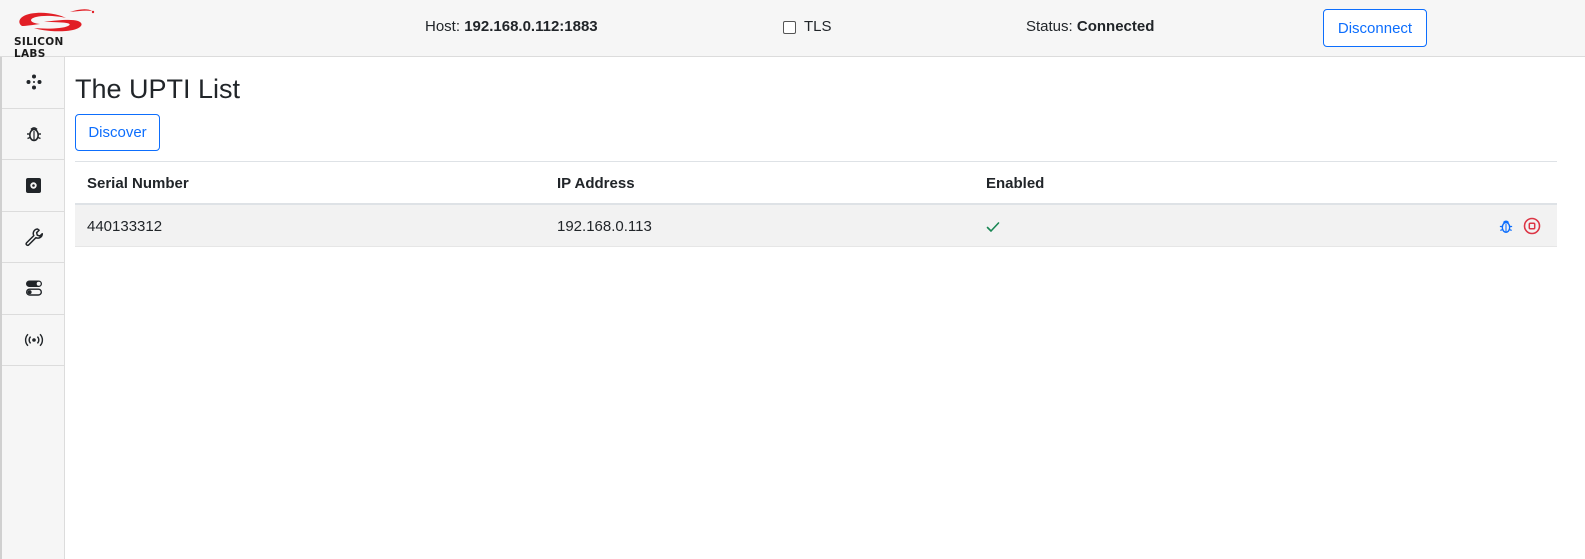 The image size is (1585, 559). I want to click on sidebar-item-debug, so click(33, 134).